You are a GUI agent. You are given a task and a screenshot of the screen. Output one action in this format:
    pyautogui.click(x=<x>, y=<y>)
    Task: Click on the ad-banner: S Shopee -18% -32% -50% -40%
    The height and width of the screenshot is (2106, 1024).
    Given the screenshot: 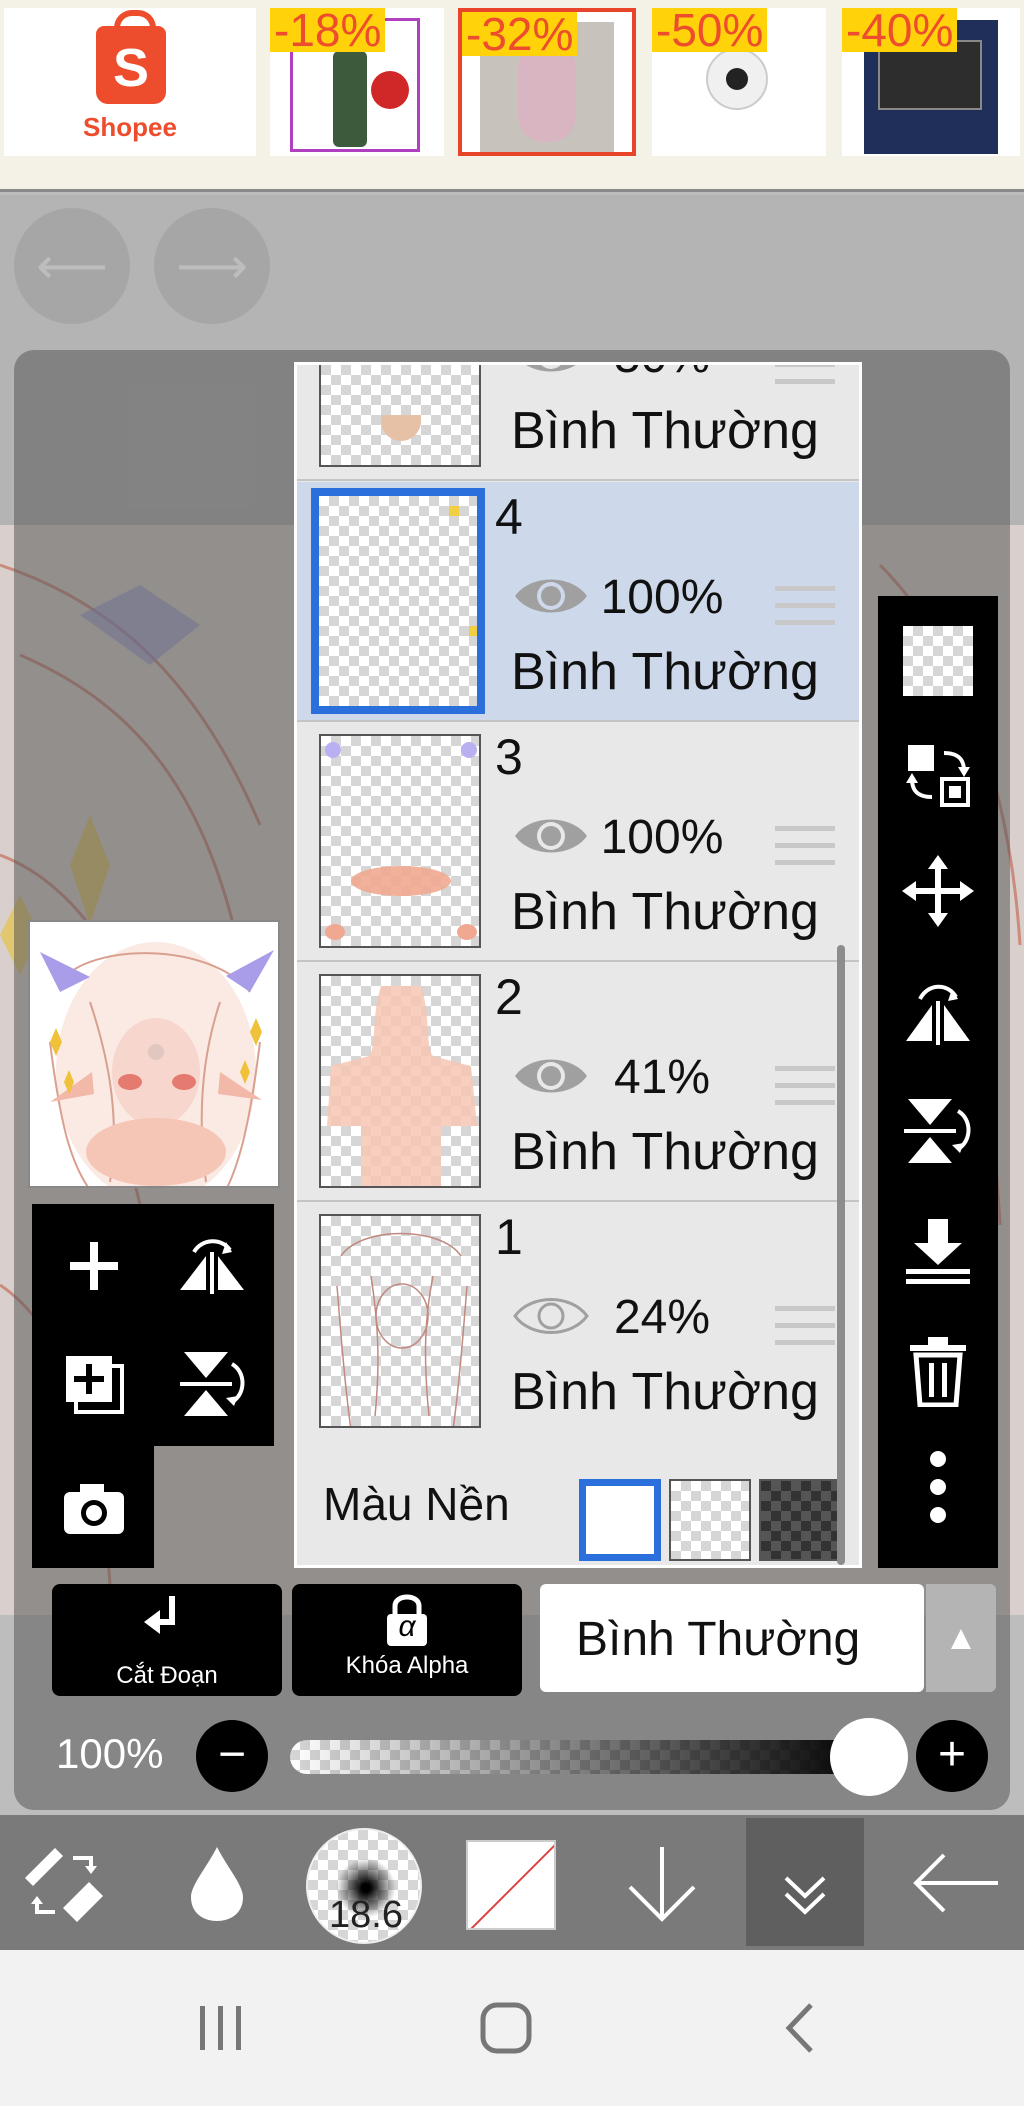 What is the action you would take?
    pyautogui.click(x=512, y=96)
    